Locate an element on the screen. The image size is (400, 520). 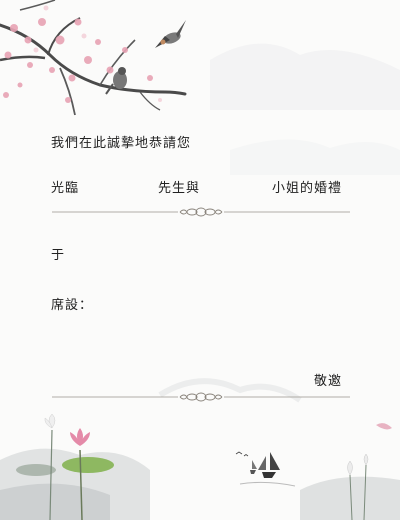
sailboat-icon is located at coordinates (265, 469).